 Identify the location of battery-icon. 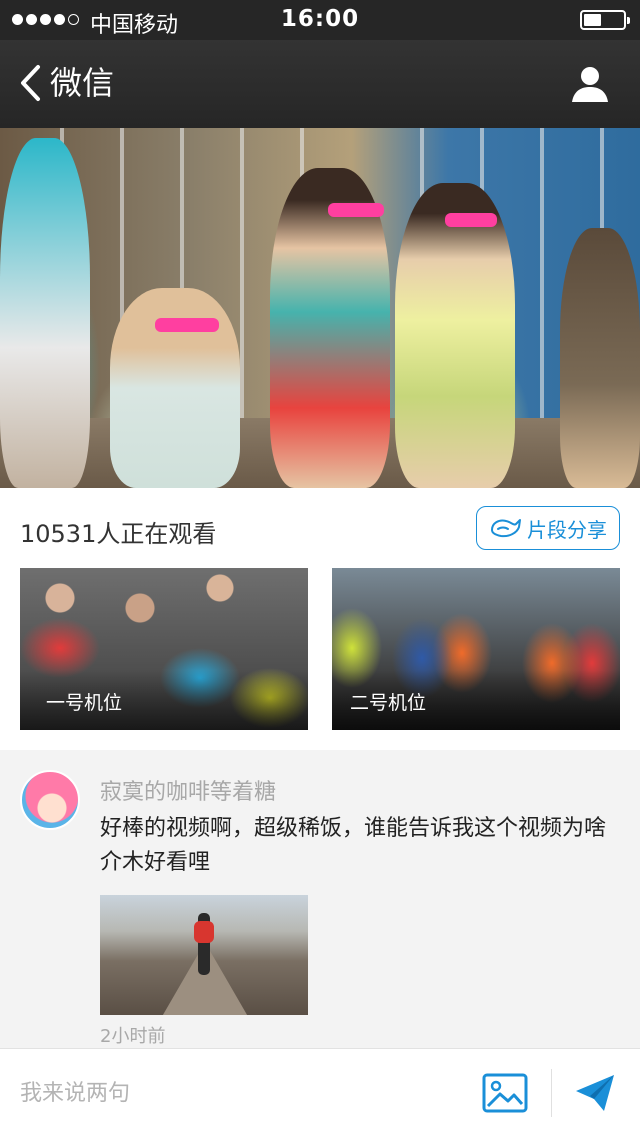
(605, 20).